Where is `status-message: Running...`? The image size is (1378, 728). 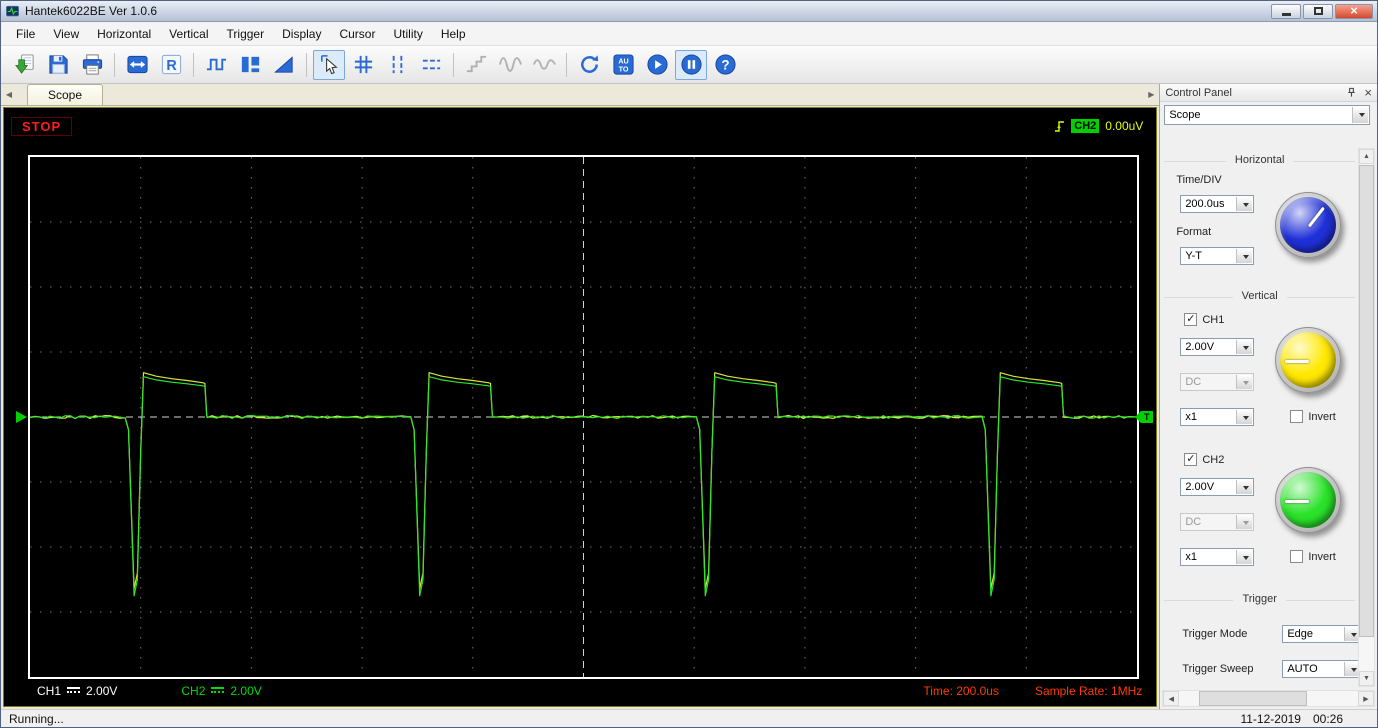 status-message: Running... is located at coordinates (36, 718).